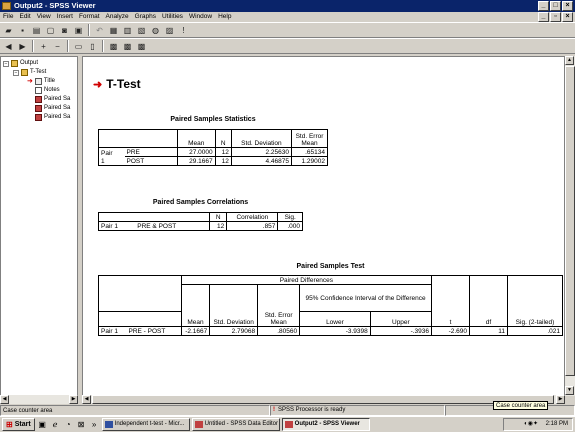 This screenshot has height=432, width=575. What do you see at coordinates (279, 330) in the screenshot?
I see `cell: .80560` at bounding box center [279, 330].